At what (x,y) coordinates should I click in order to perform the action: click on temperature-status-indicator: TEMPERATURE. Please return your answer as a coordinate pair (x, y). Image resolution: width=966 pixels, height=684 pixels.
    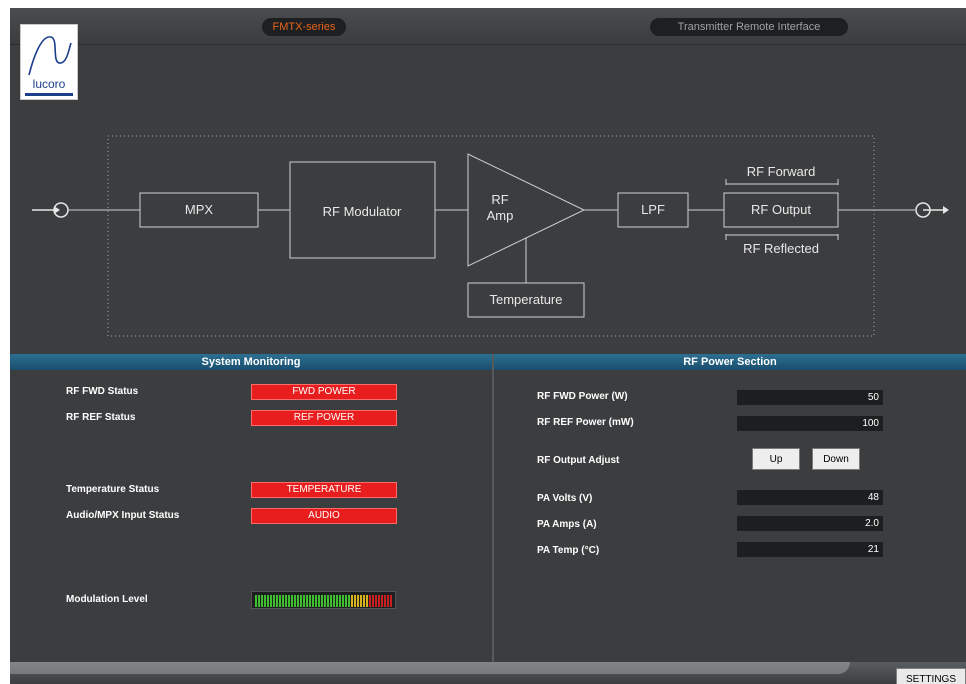
    Looking at the image, I should click on (324, 490).